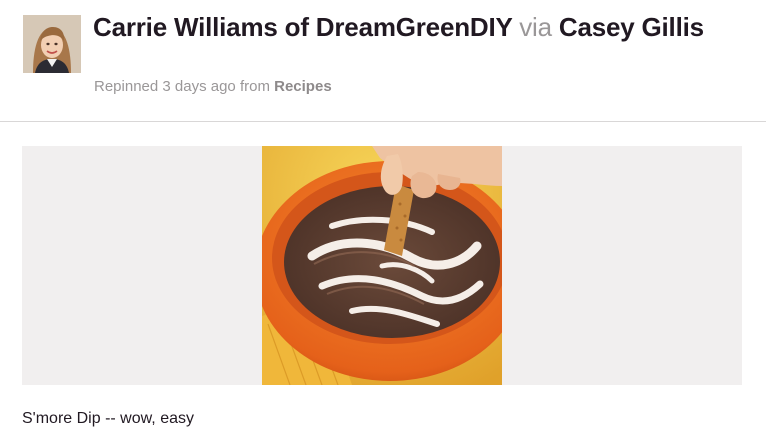 This screenshot has width=766, height=441. What do you see at coordinates (302, 27) in the screenshot?
I see `pinner-name-link: Carrie Williams of DreamGreenDIY` at bounding box center [302, 27].